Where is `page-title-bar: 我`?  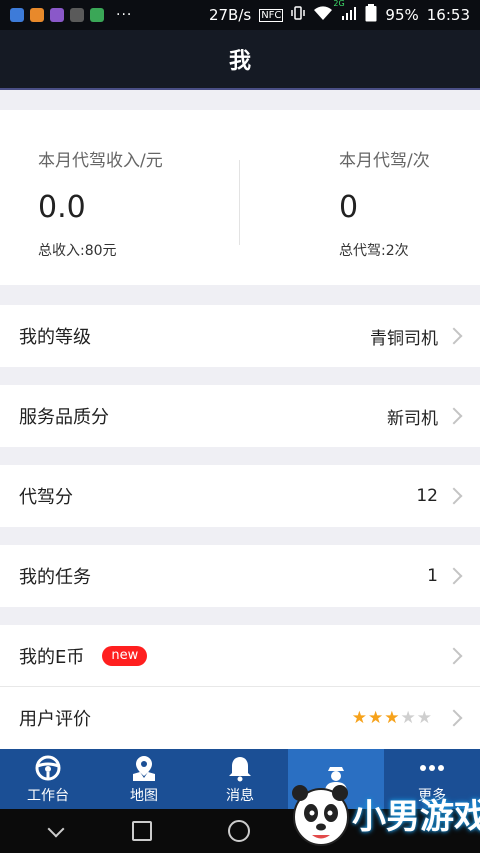
page-title-bar: 我 is located at coordinates (240, 60).